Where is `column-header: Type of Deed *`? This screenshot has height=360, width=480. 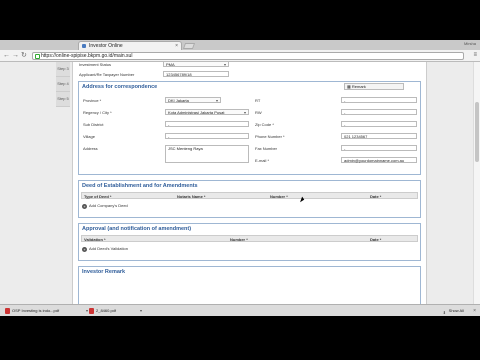
column-header: Type of Deed * is located at coordinates (98, 196).